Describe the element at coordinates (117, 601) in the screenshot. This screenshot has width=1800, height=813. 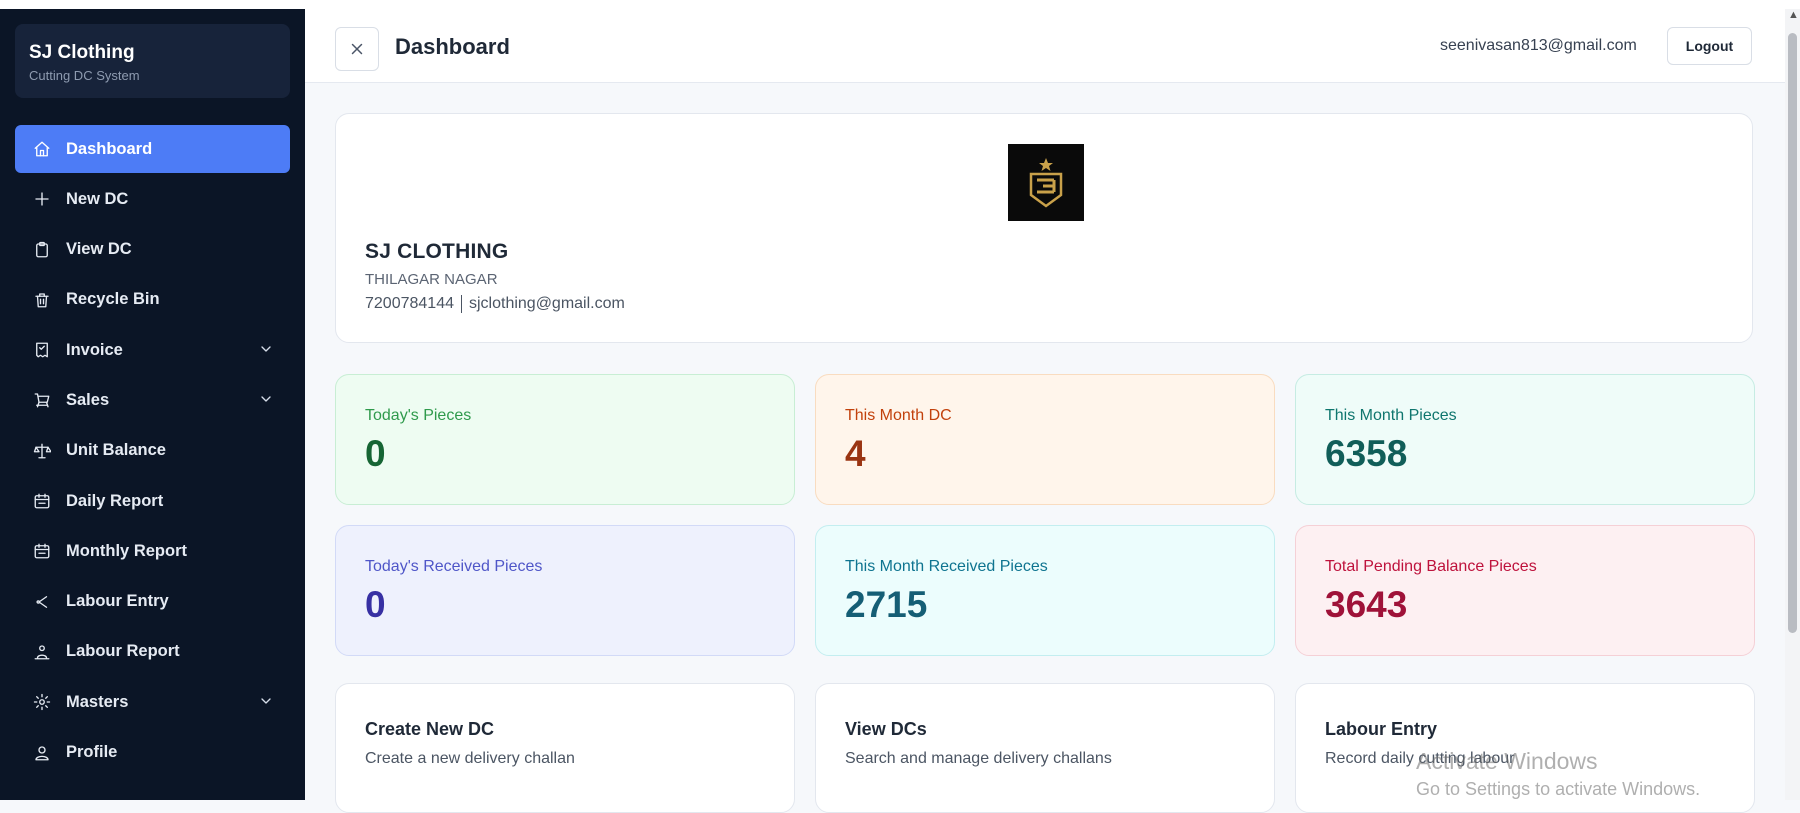
I see `sidebar-item-label: Labour Entry` at that location.